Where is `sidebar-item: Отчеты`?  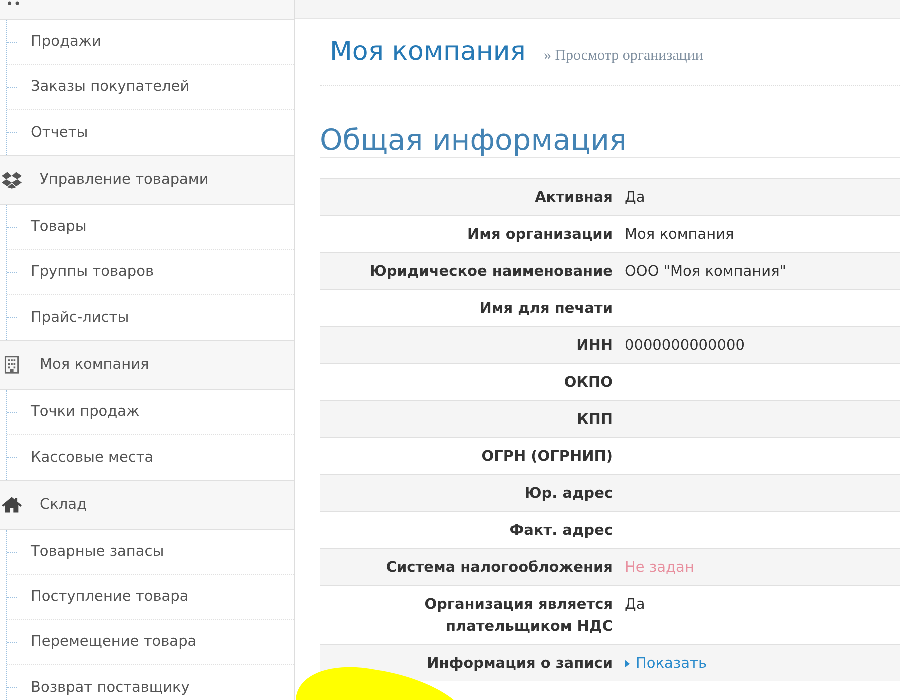
sidebar-item: Отчеты is located at coordinates (150, 132).